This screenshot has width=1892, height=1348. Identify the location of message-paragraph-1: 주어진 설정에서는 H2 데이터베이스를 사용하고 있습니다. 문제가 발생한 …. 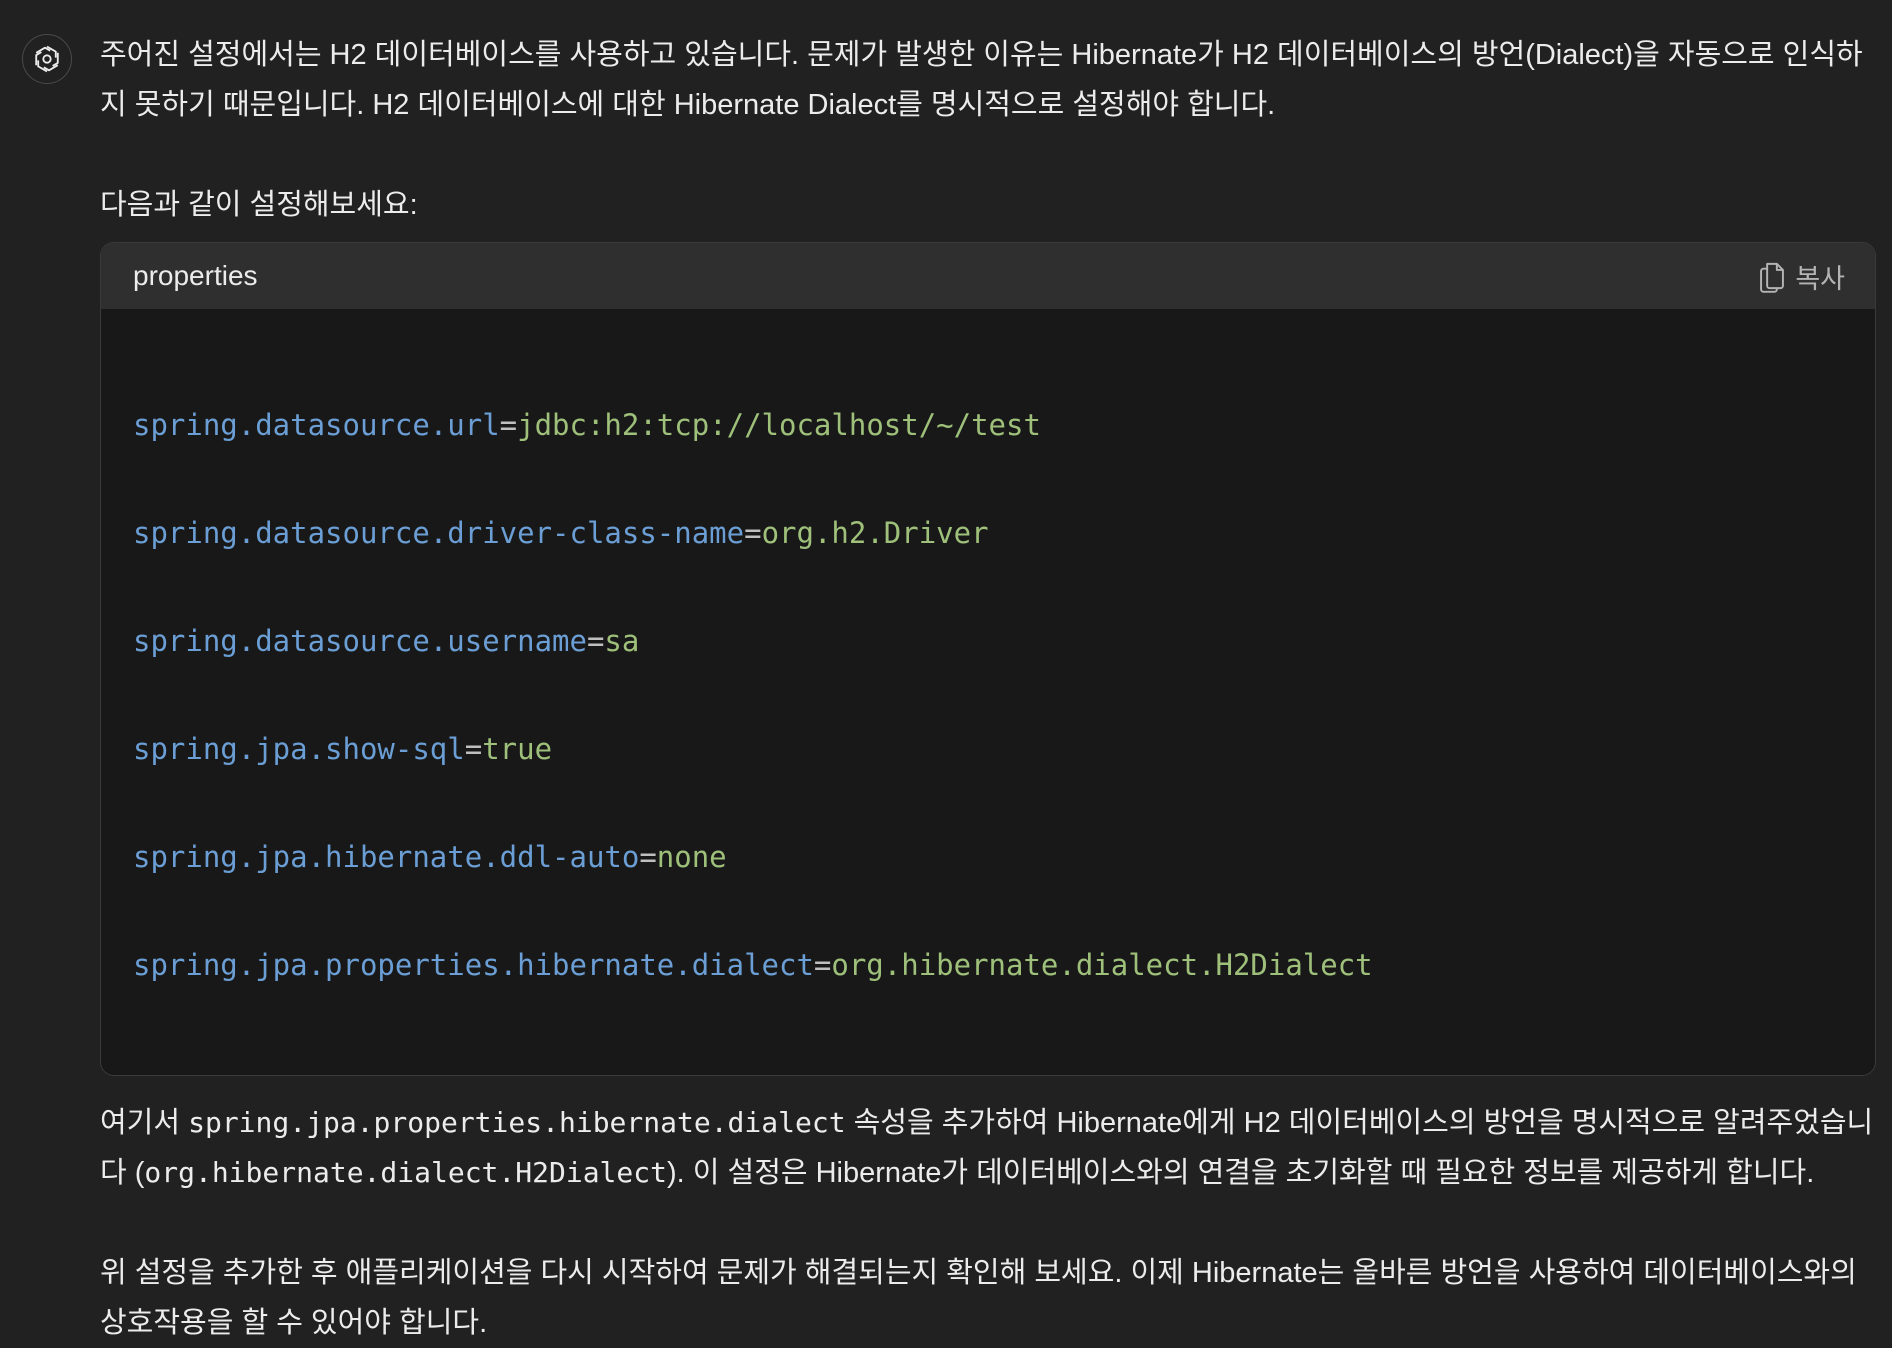
(981, 80).